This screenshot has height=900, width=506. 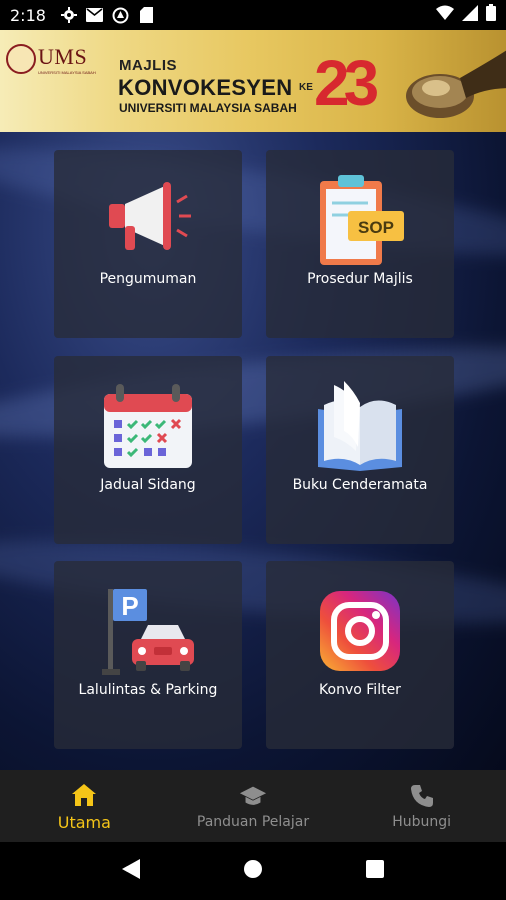 I want to click on status-right, so click(x=466, y=15).